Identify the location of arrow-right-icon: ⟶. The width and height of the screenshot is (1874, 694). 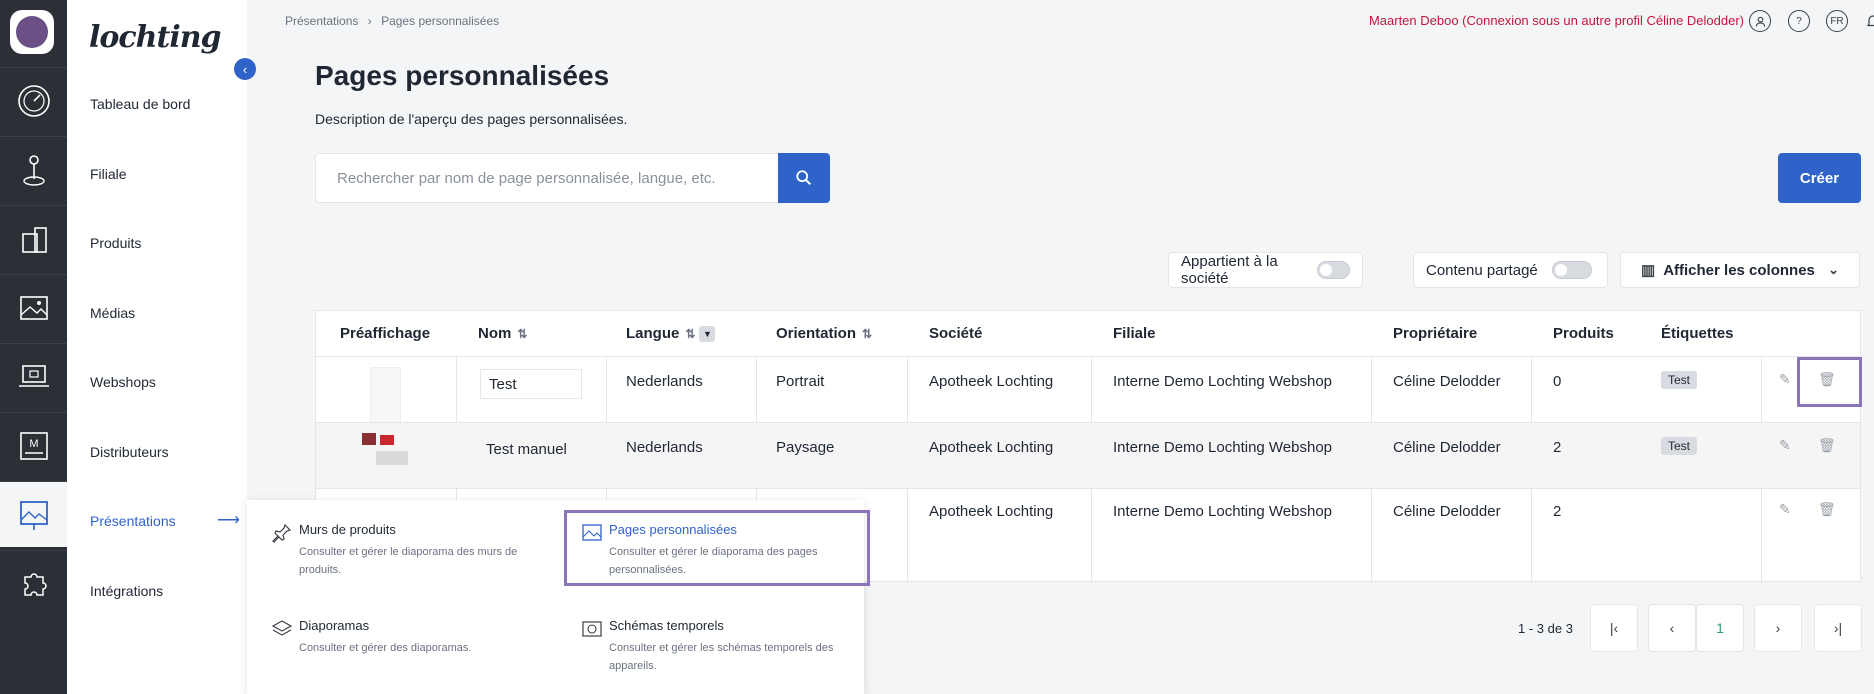
(228, 520).